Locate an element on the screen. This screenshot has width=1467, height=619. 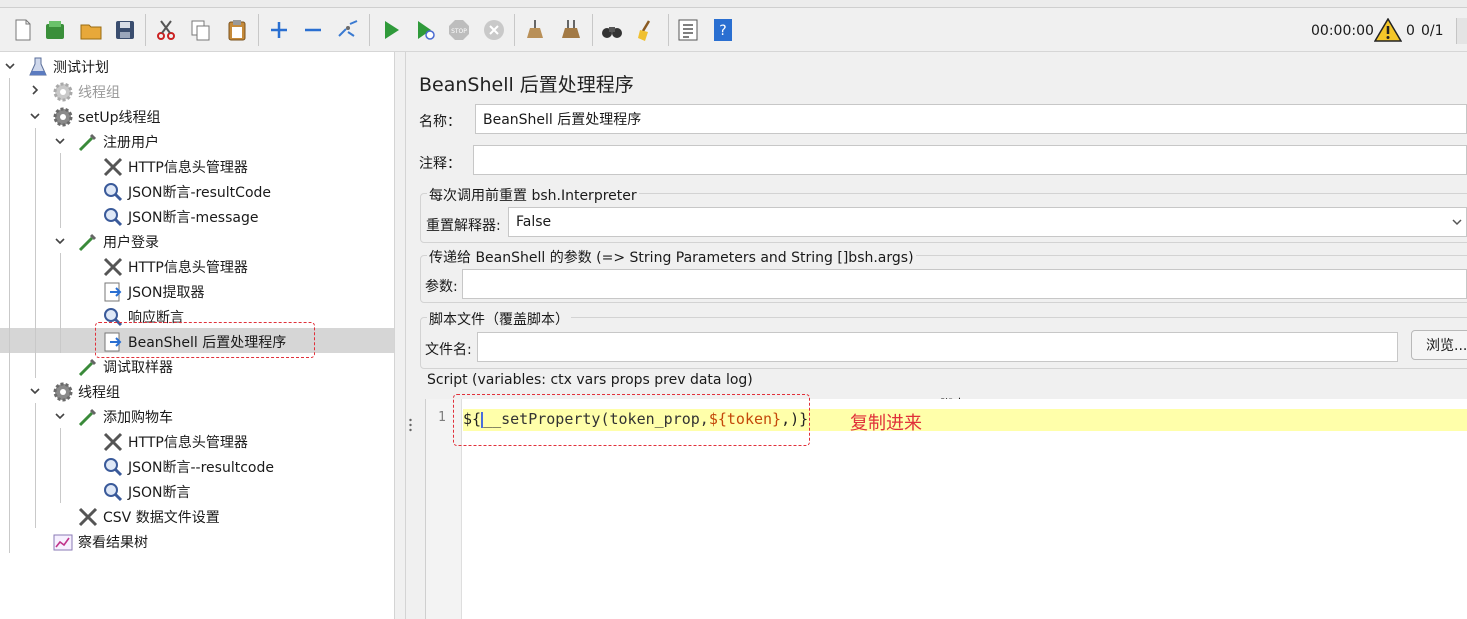
help-icon: ? is located at coordinates (723, 30).